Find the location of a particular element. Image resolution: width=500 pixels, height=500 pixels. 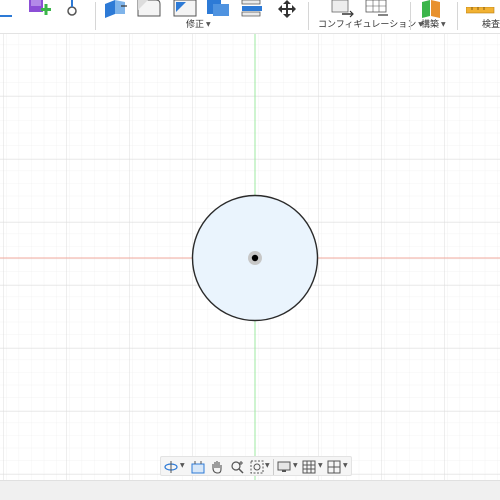

configuration-group-label: コンフィギュレーション ▼ is located at coordinates (370, 25).